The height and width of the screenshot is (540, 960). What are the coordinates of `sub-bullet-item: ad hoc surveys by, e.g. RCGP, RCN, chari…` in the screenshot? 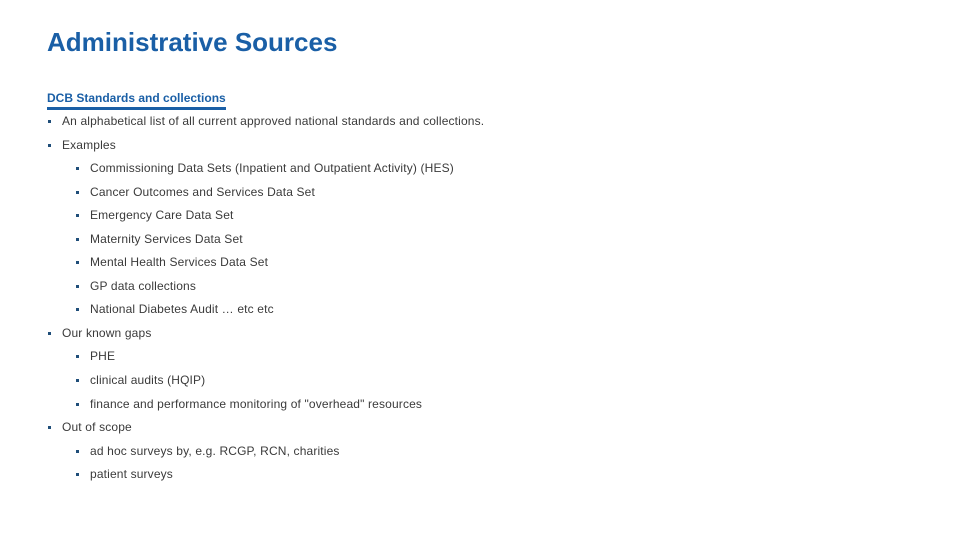 It's located at (265, 451).